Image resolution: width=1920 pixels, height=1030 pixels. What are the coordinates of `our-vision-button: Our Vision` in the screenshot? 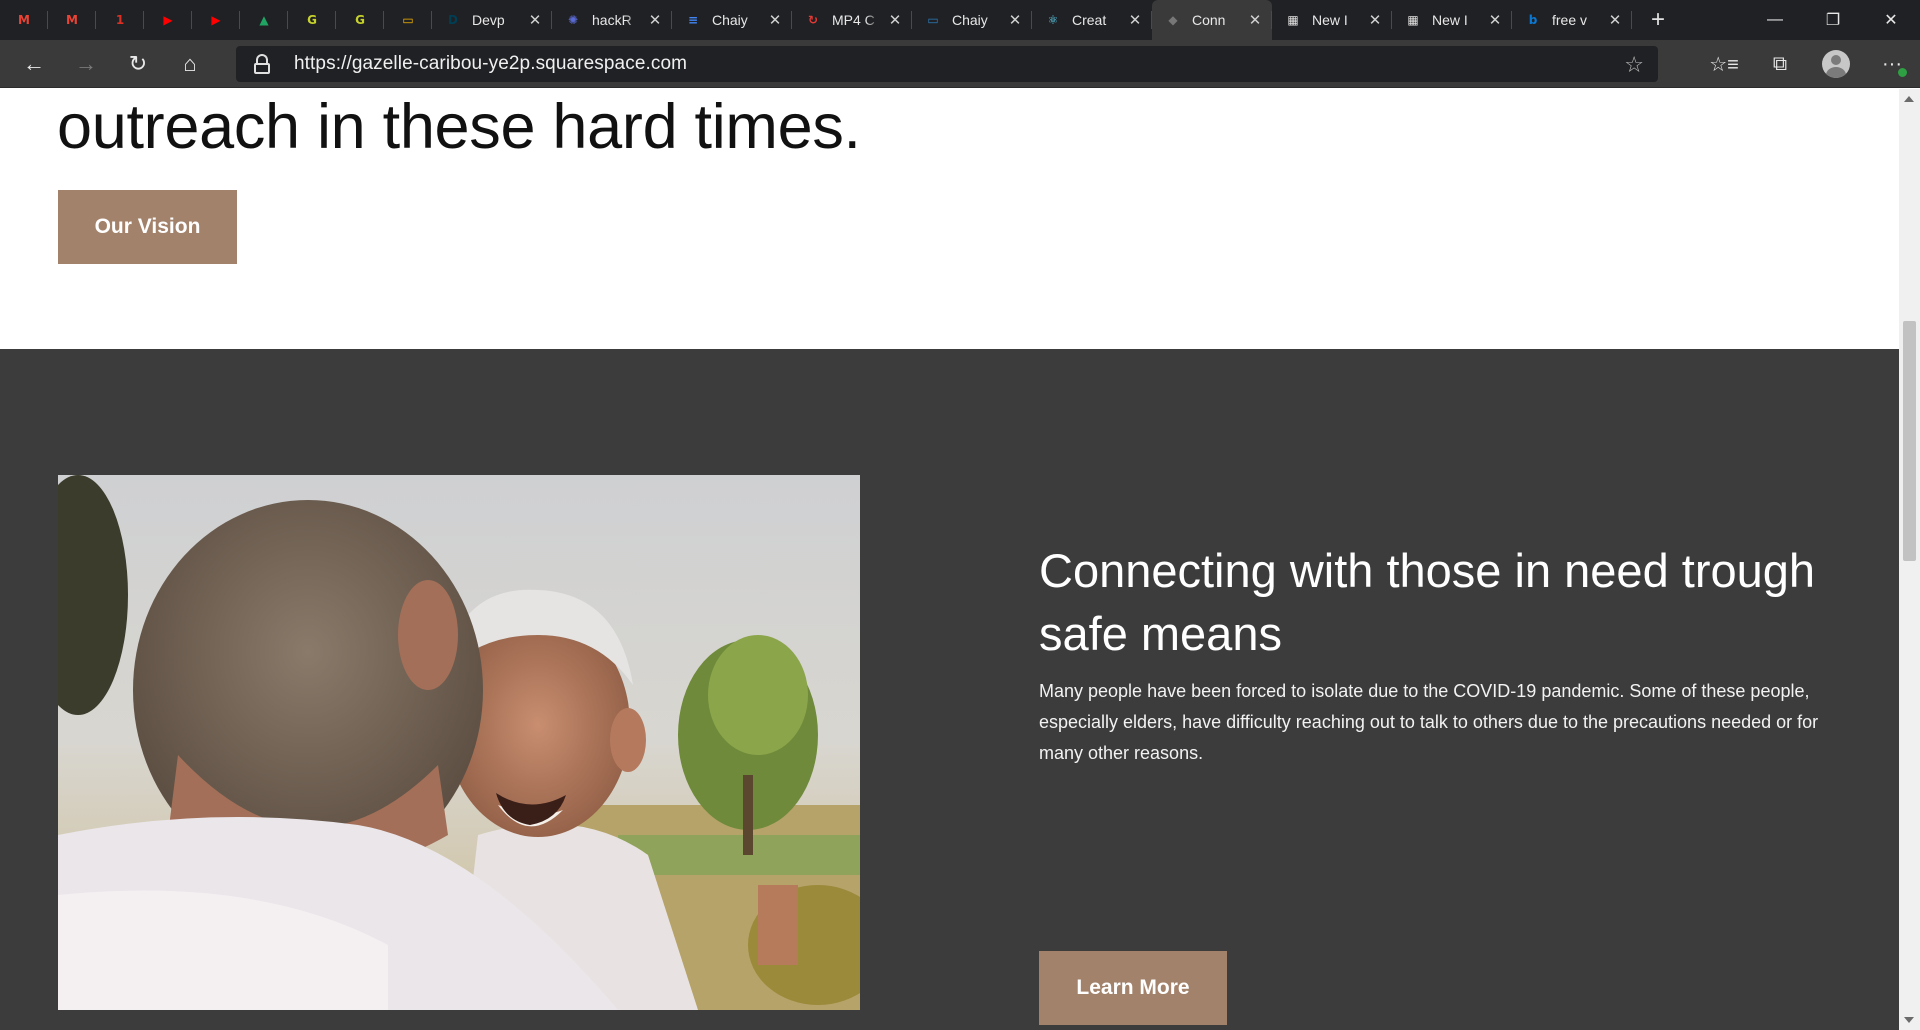 It's located at (147, 227).